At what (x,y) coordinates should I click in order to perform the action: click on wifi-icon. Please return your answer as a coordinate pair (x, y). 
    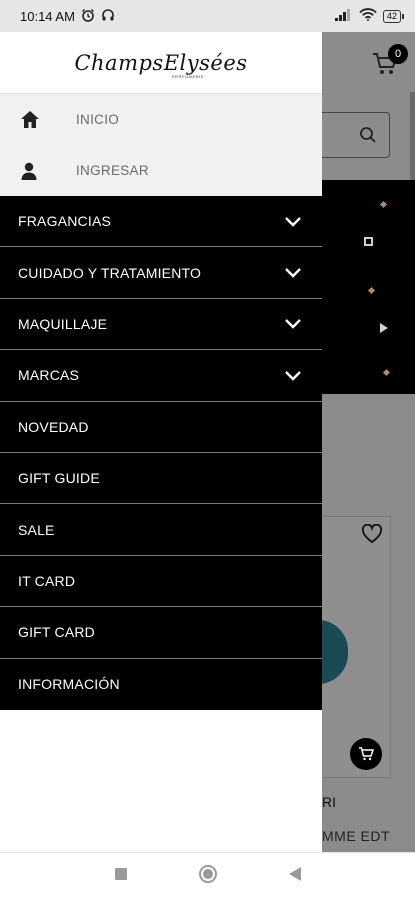
    Looking at the image, I should click on (368, 16).